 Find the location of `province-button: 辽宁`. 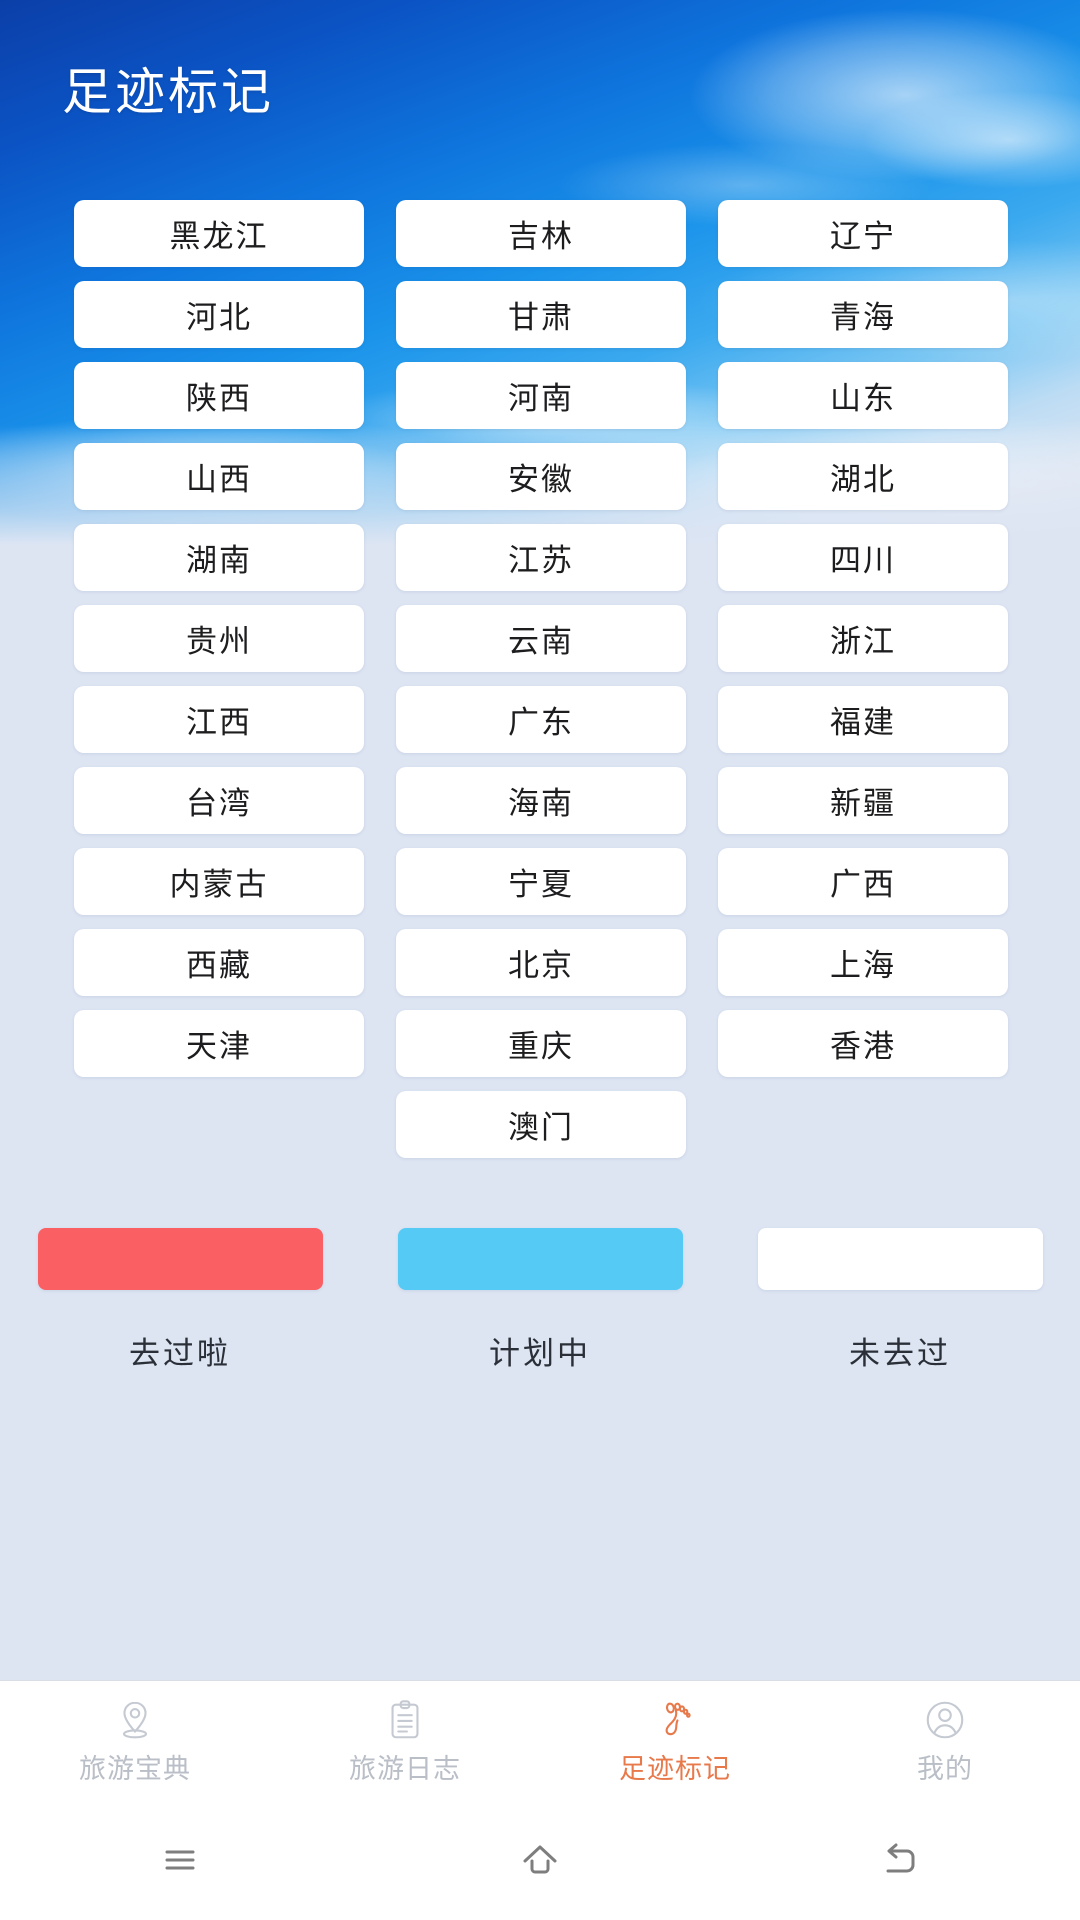

province-button: 辽宁 is located at coordinates (863, 233).